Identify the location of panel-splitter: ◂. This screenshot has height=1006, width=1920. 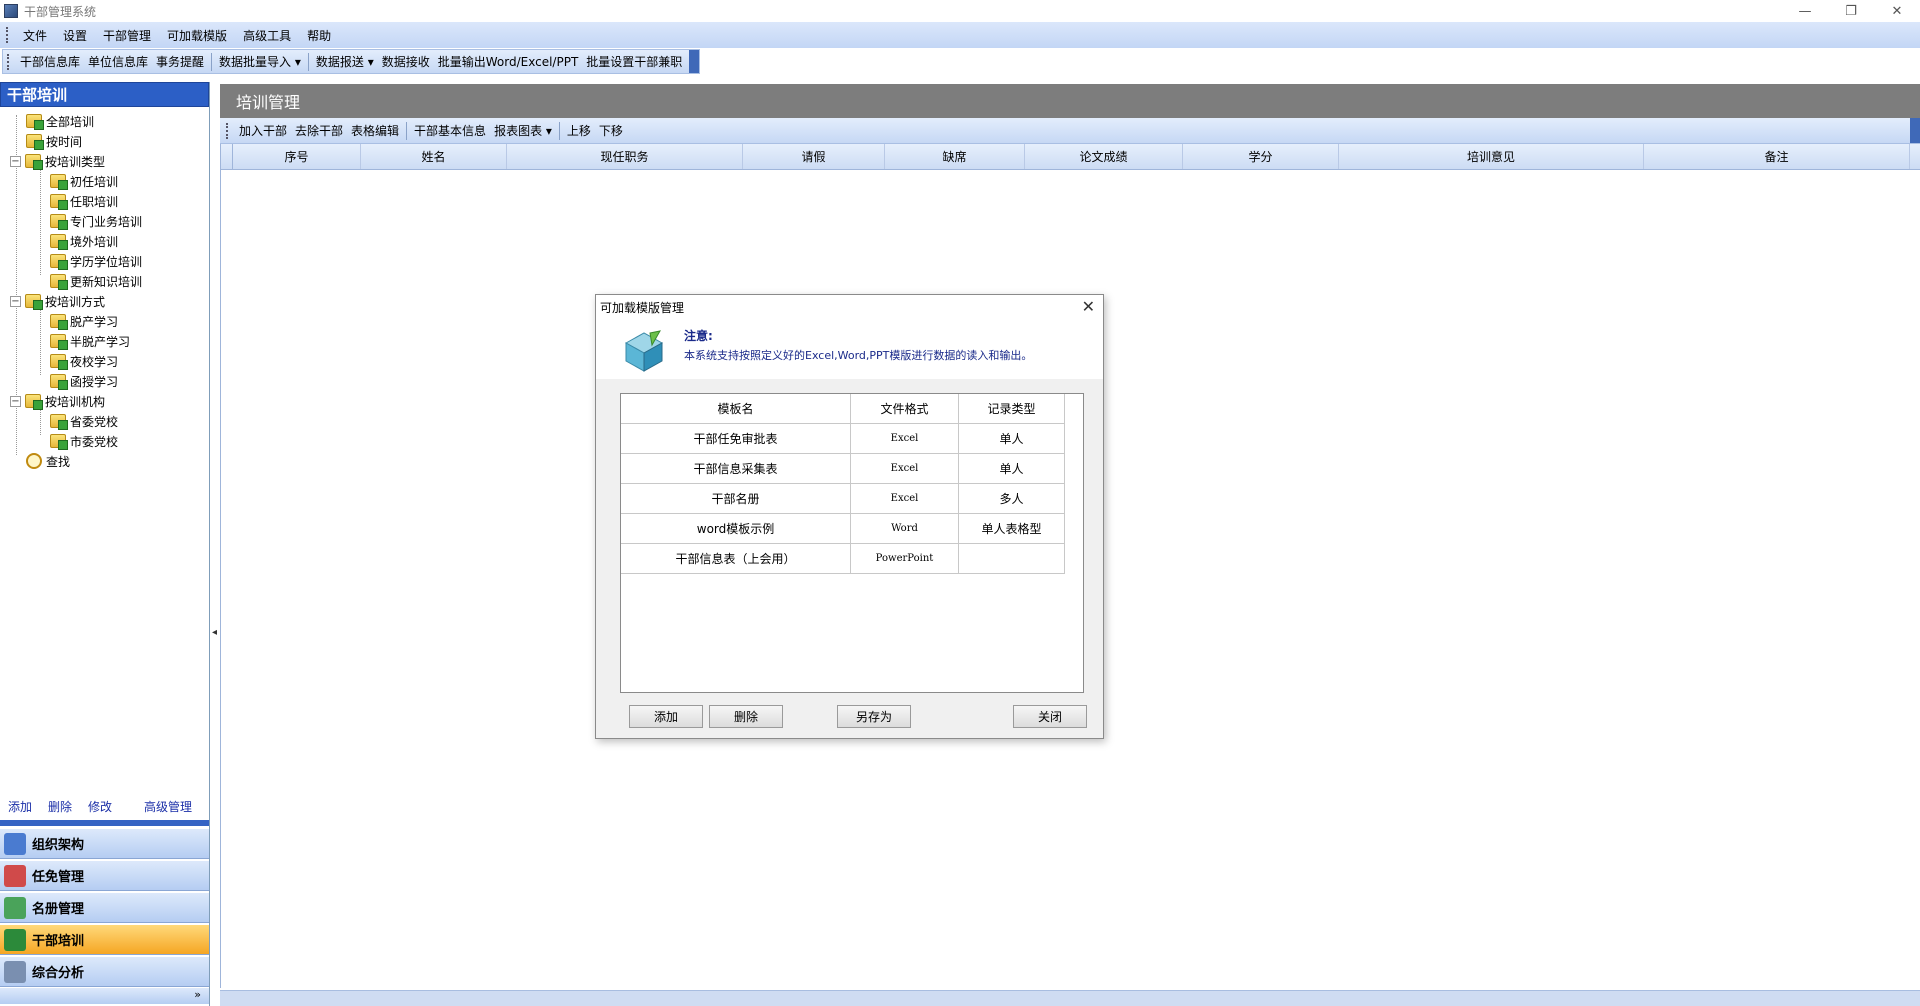
(215, 544).